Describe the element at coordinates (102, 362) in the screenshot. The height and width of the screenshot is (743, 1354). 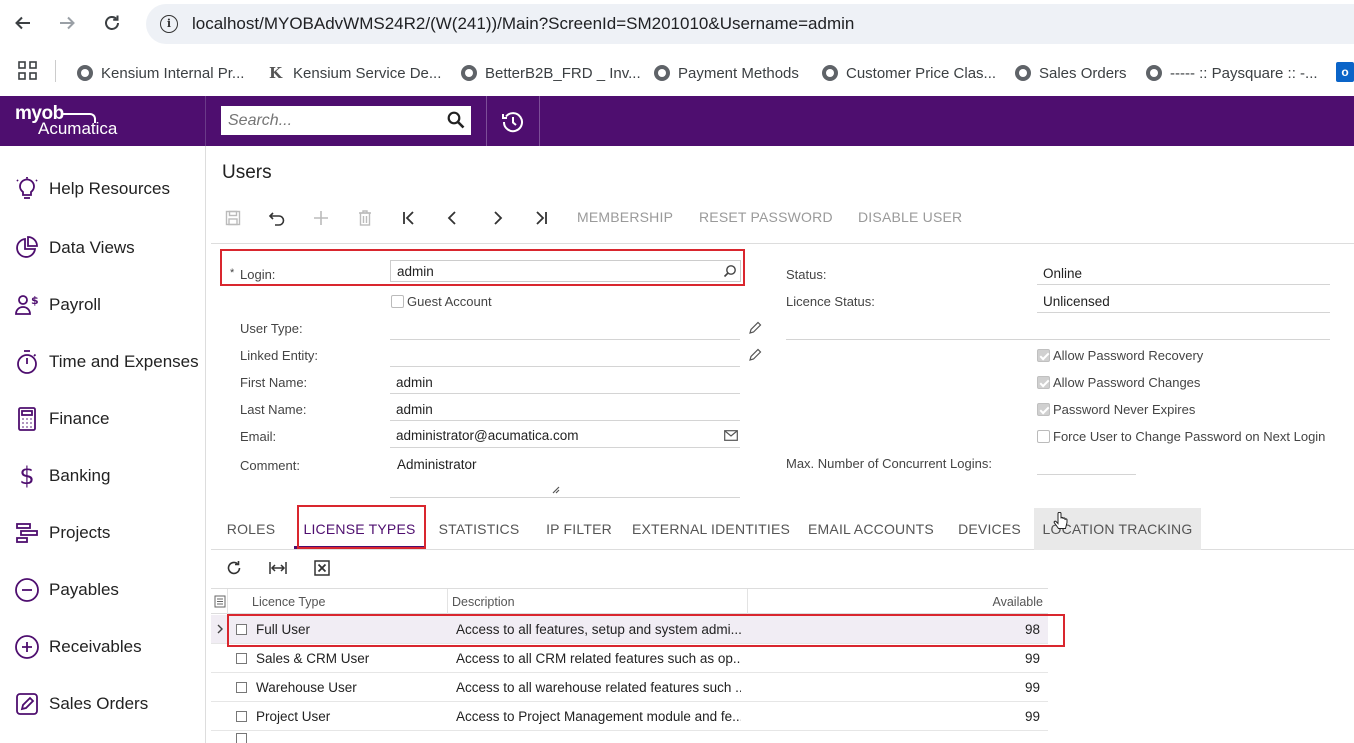
I see `sidebar-item-time-and-expenses: Time and Expenses` at that location.